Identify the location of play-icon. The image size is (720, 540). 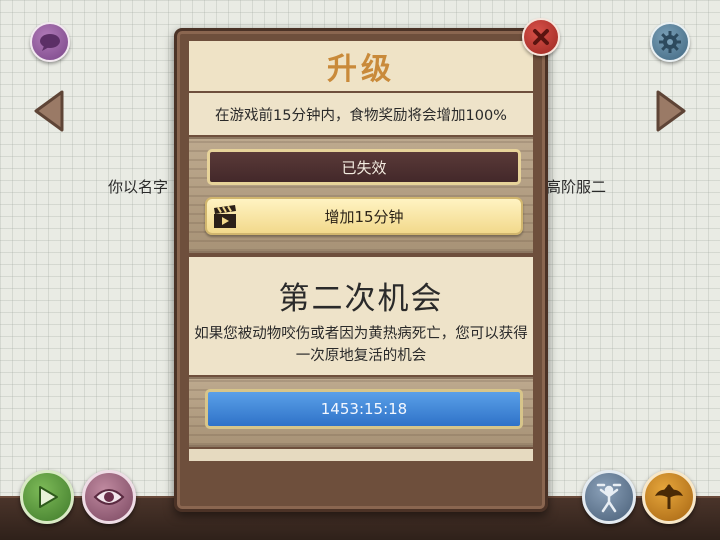
(48, 497).